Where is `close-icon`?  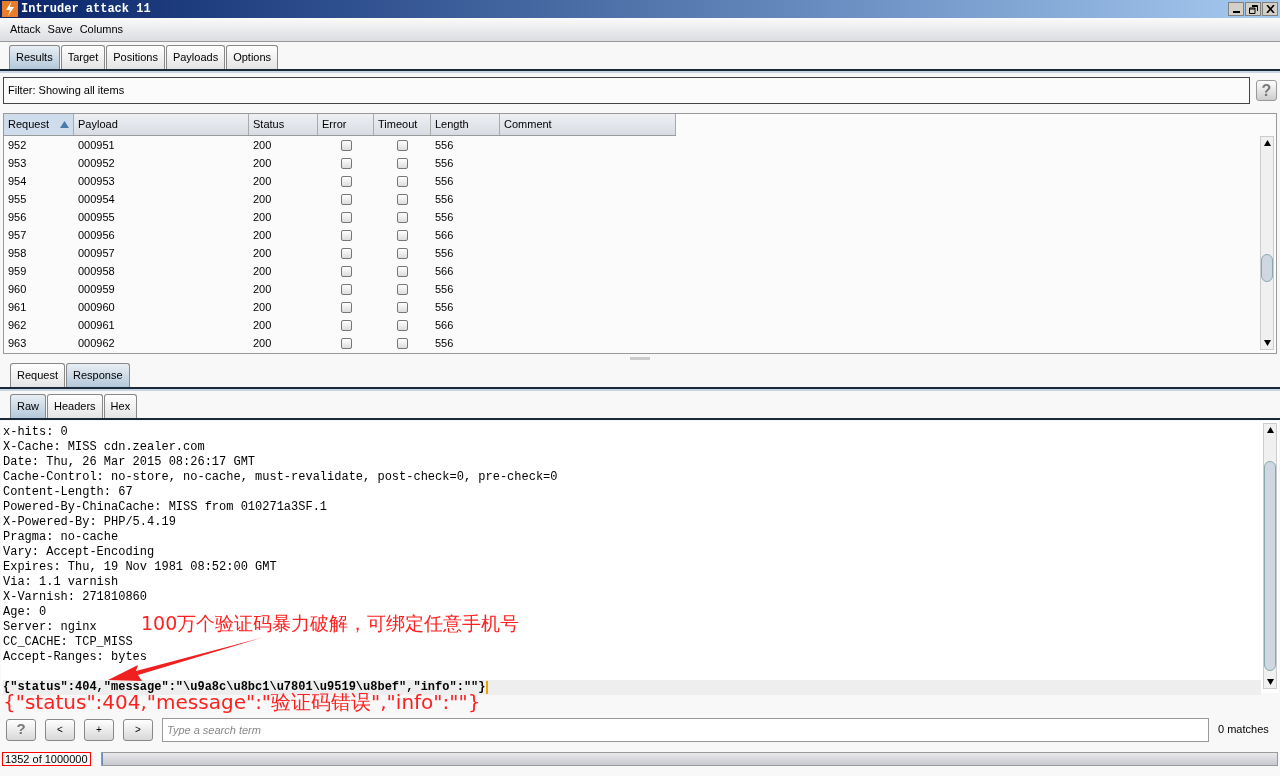 close-icon is located at coordinates (1270, 9).